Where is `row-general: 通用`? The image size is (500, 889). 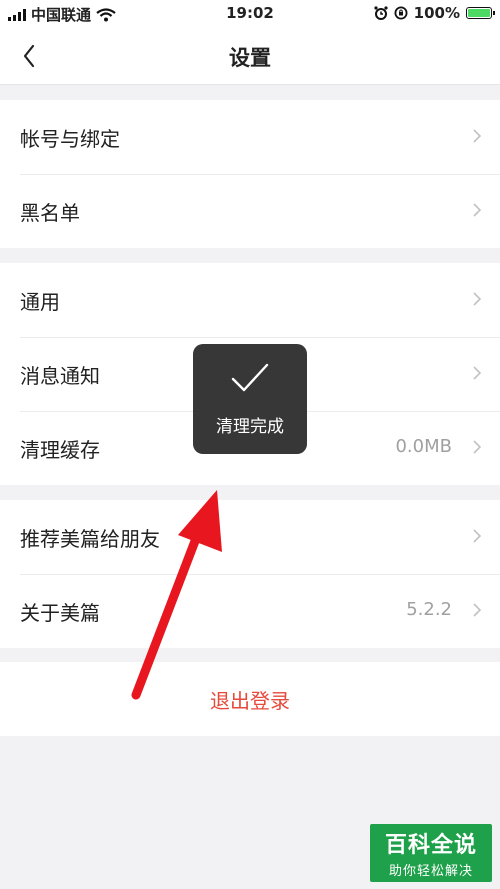
row-general: 通用 is located at coordinates (250, 300).